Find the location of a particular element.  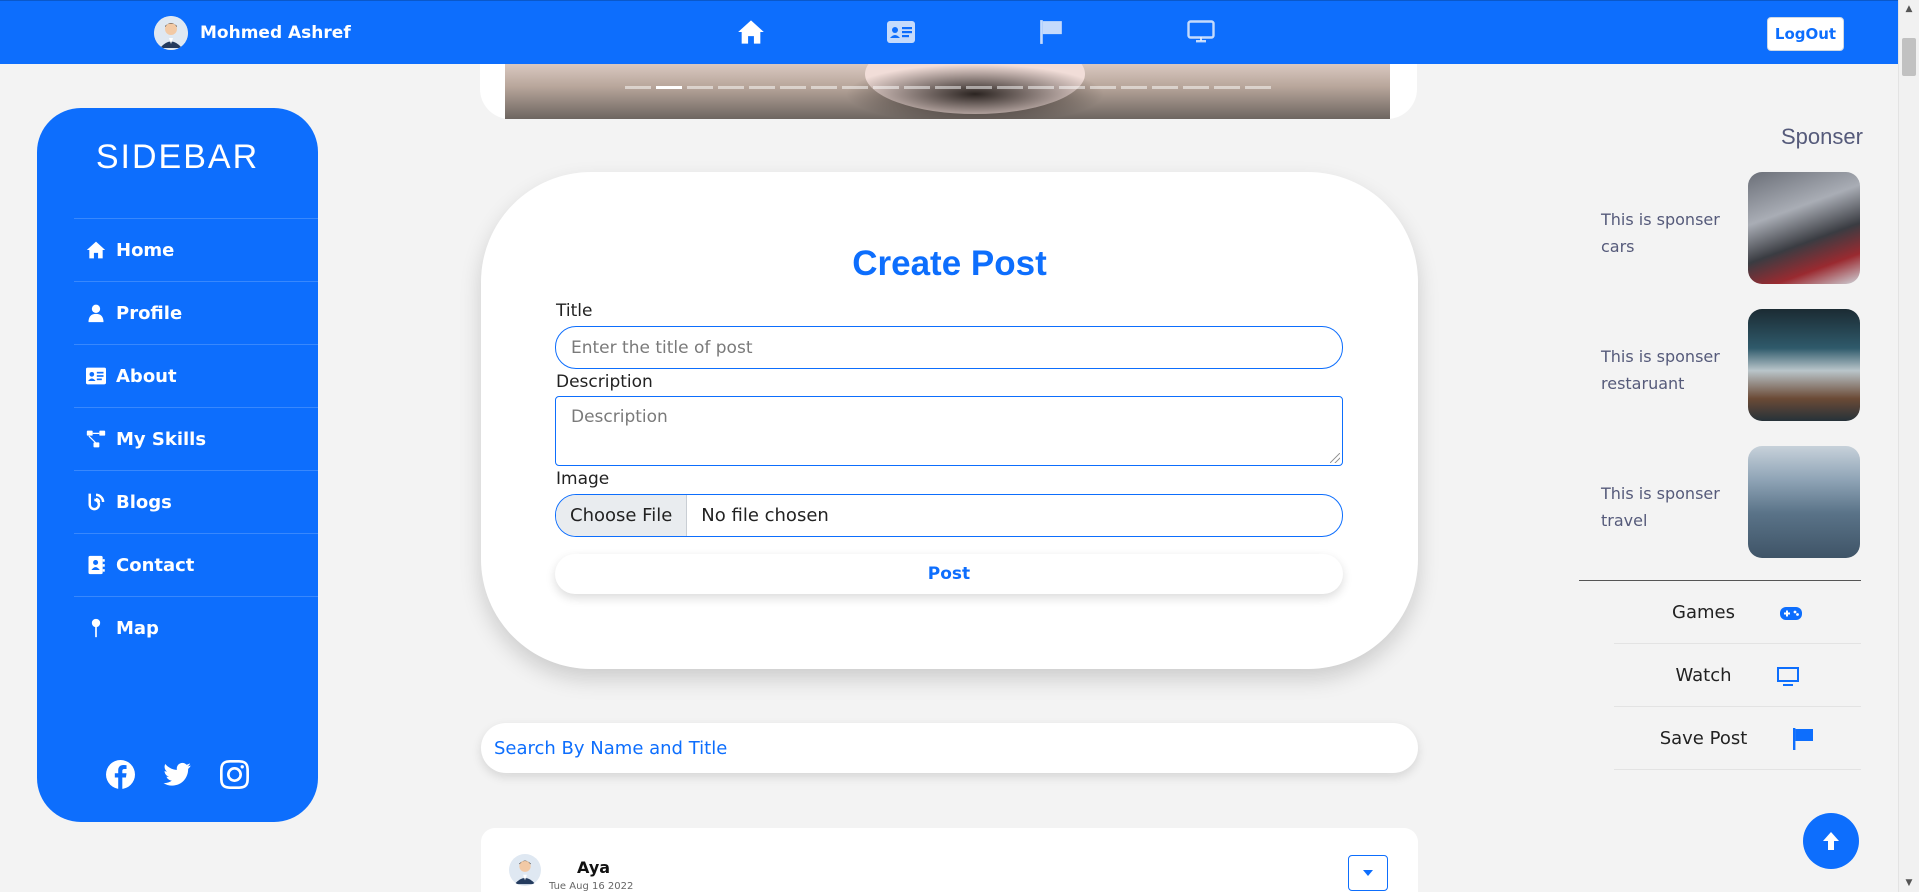

search-input: Search By Name and Title is located at coordinates (949, 748).